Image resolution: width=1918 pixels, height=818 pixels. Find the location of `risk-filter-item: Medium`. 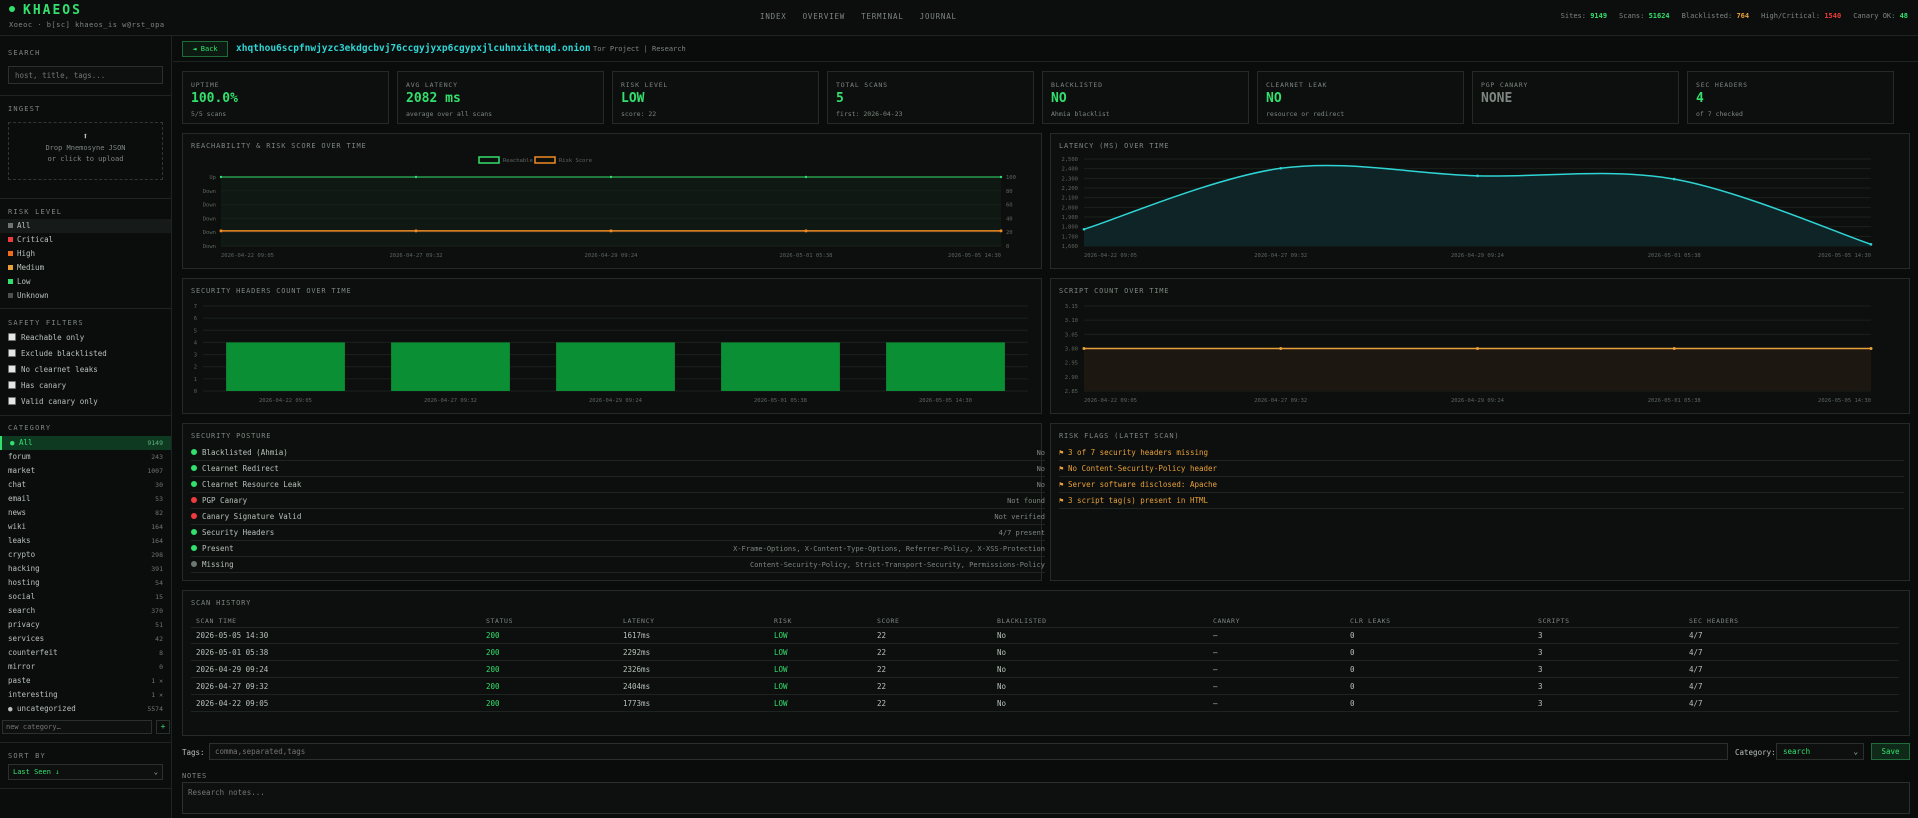

risk-filter-item: Medium is located at coordinates (85, 268).